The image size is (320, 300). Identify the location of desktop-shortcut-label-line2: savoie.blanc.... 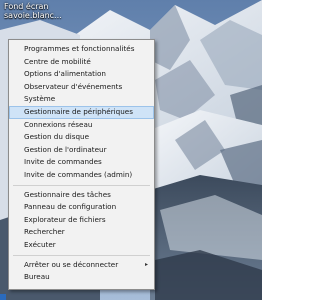
(33, 15).